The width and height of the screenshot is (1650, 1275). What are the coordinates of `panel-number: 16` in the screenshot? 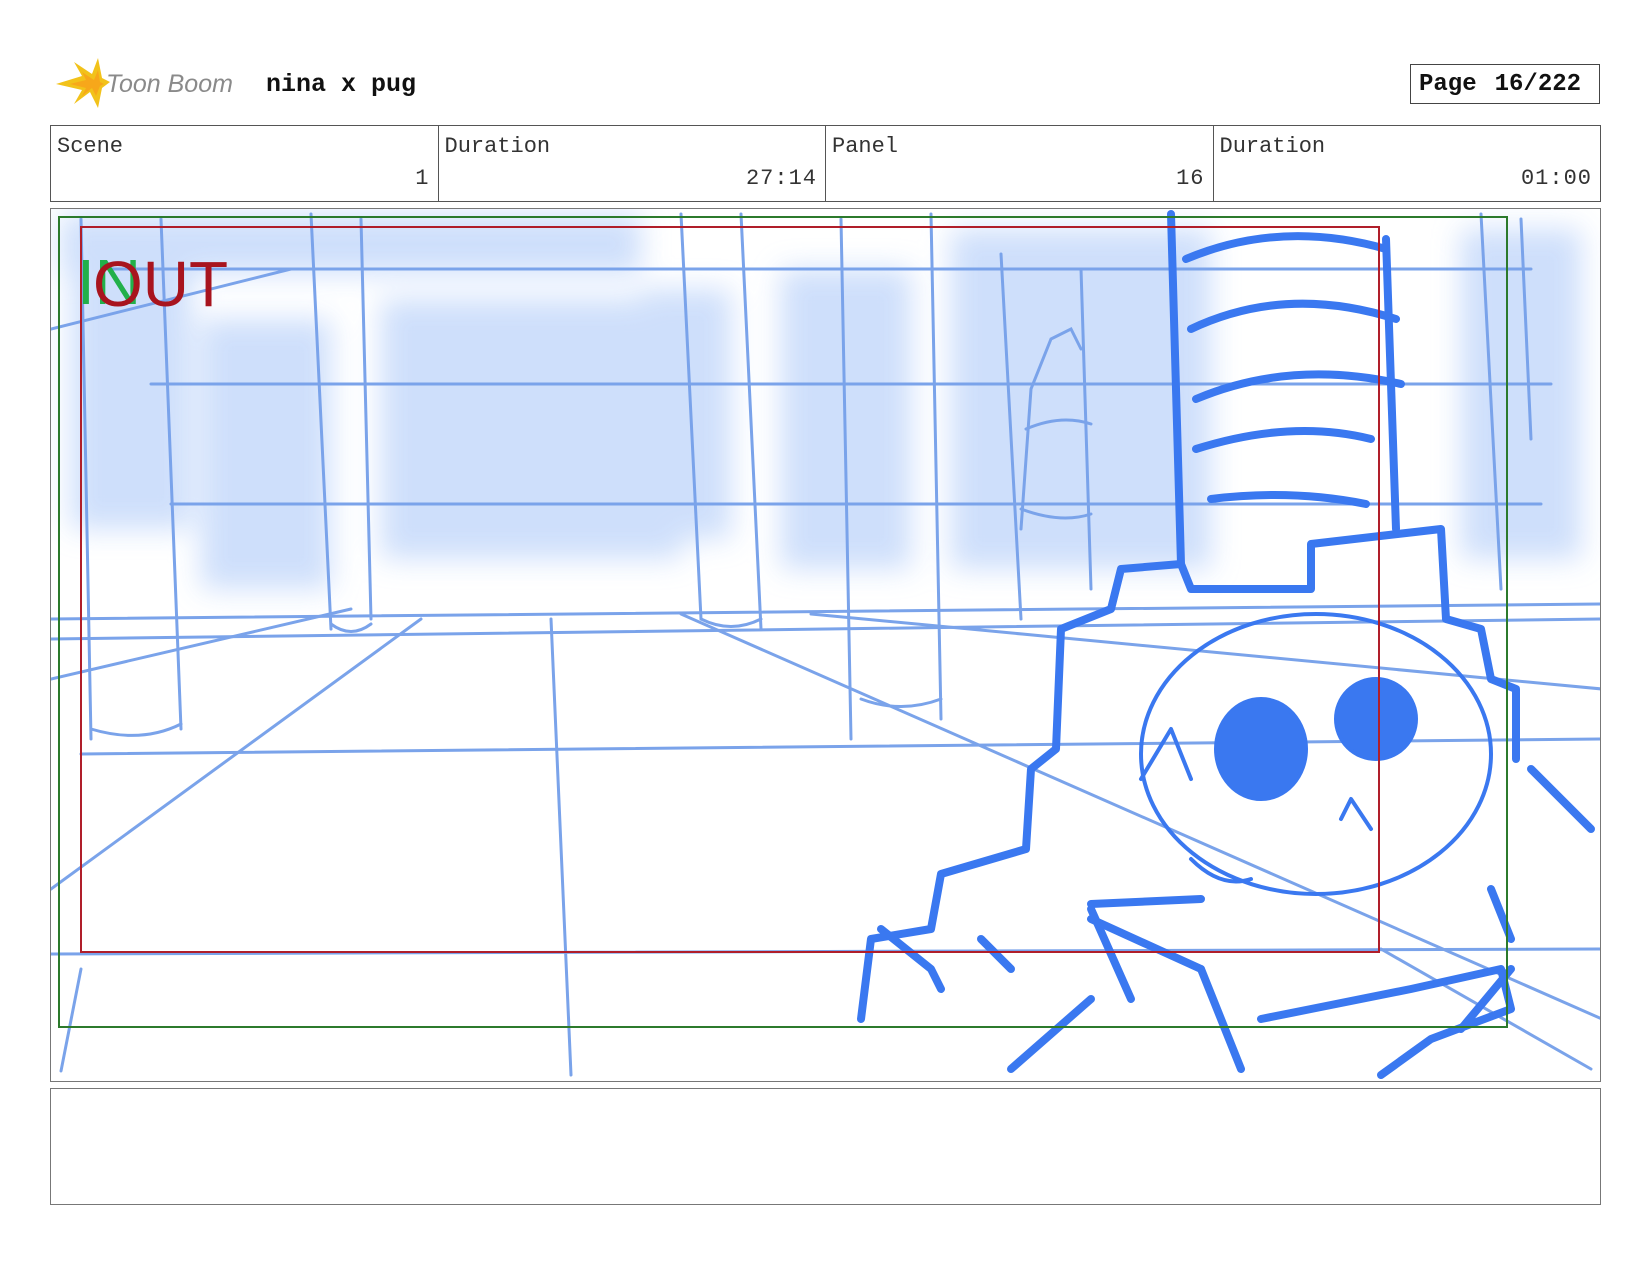 It's located at (1190, 178).